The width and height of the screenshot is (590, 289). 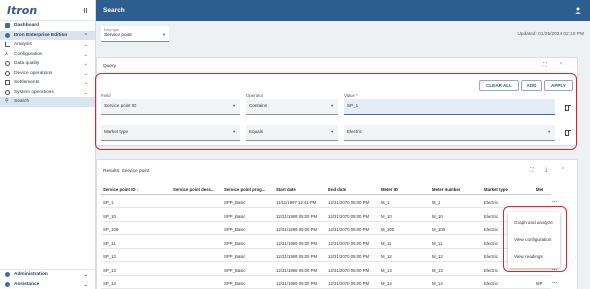 I want to click on device-operations-icon, so click(x=7, y=73).